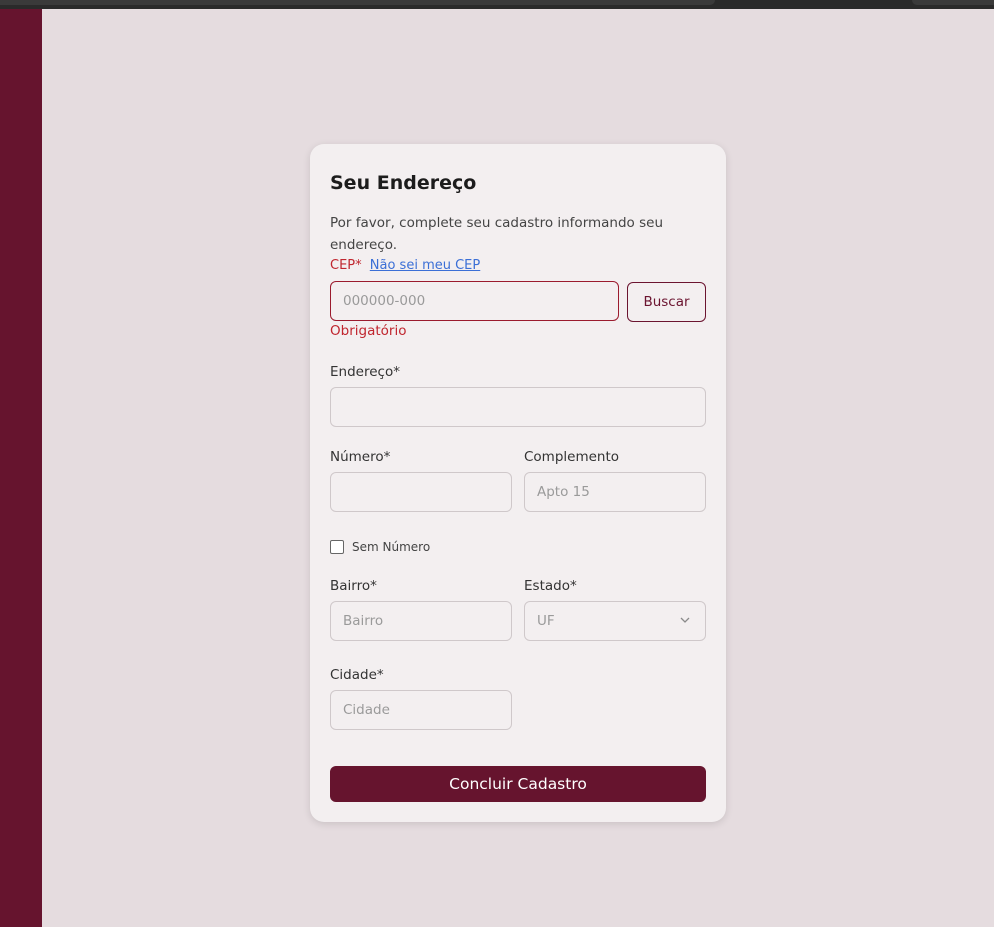 This screenshot has height=927, width=994. What do you see at coordinates (953, 2) in the screenshot?
I see `browser-tab-strip-right` at bounding box center [953, 2].